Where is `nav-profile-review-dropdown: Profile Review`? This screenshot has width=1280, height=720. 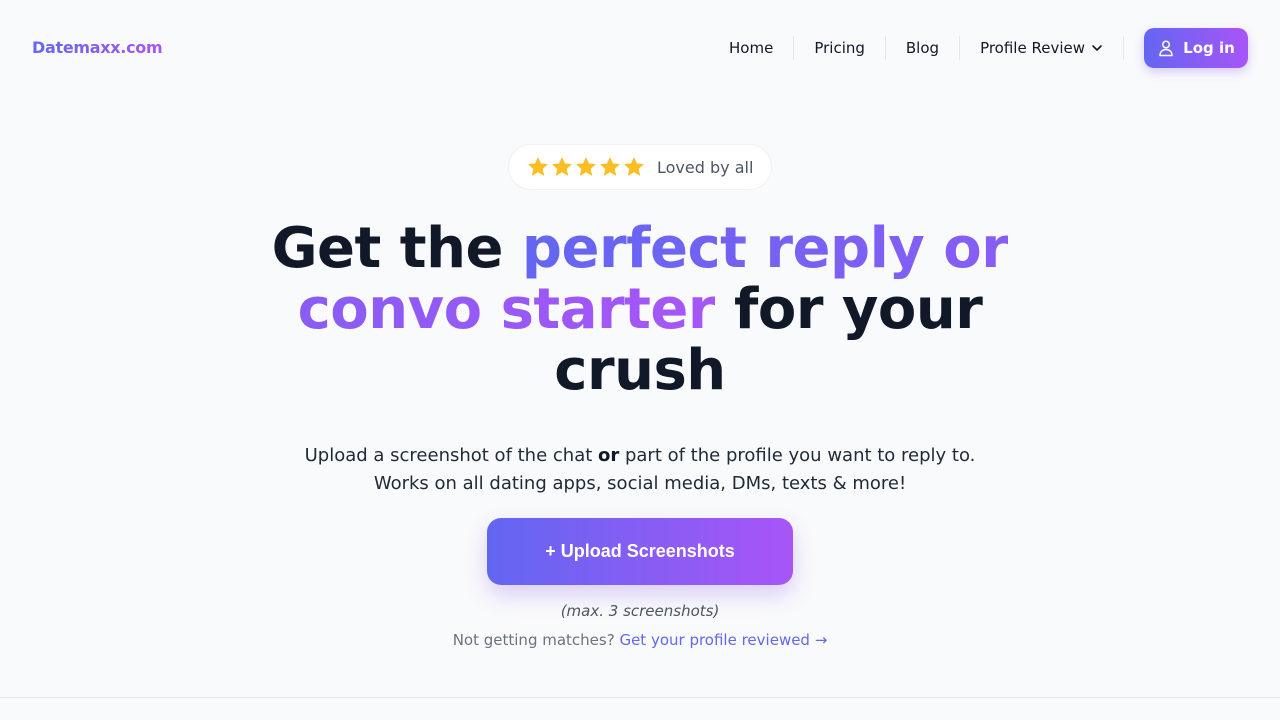 nav-profile-review-dropdown: Profile Review is located at coordinates (1041, 48).